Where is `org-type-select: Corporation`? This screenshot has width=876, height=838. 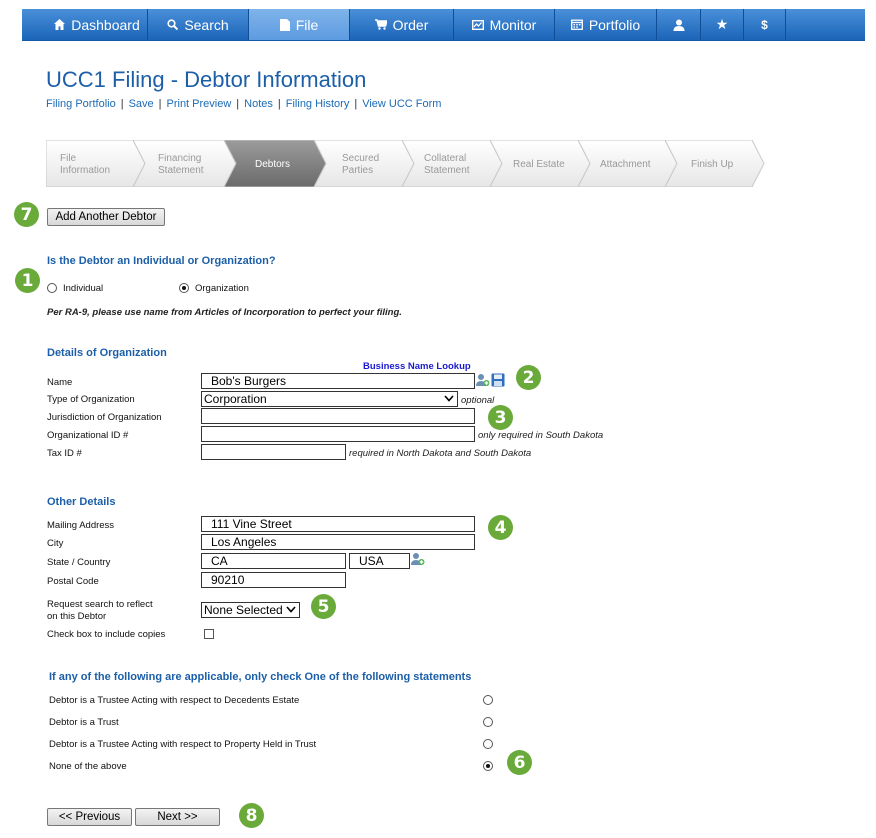 org-type-select: Corporation is located at coordinates (329, 399).